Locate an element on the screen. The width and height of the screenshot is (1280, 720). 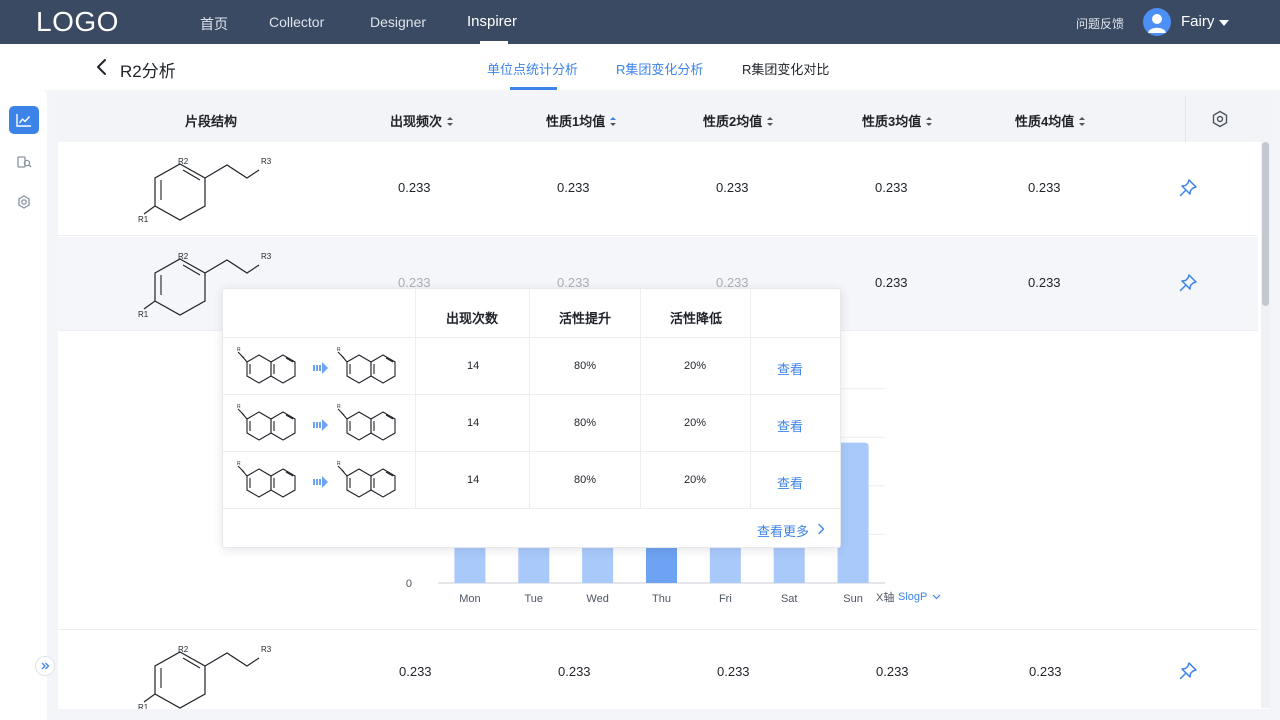
column-header-property1: 性质1均值 is located at coordinates (581, 120).